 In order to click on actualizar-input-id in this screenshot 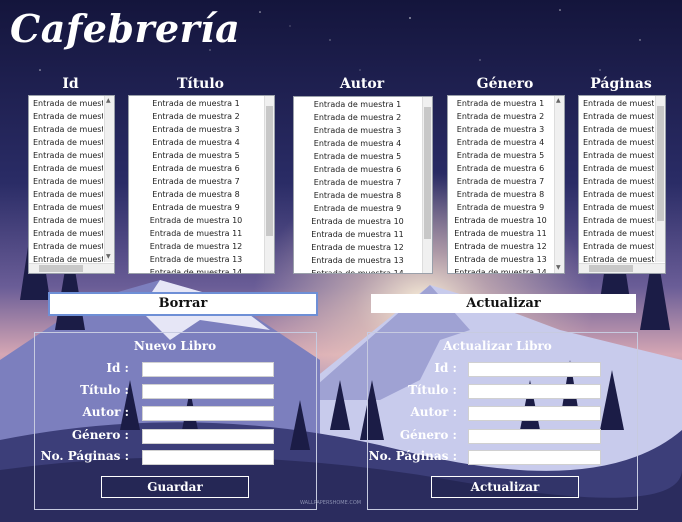, I will do `click(534, 369)`.